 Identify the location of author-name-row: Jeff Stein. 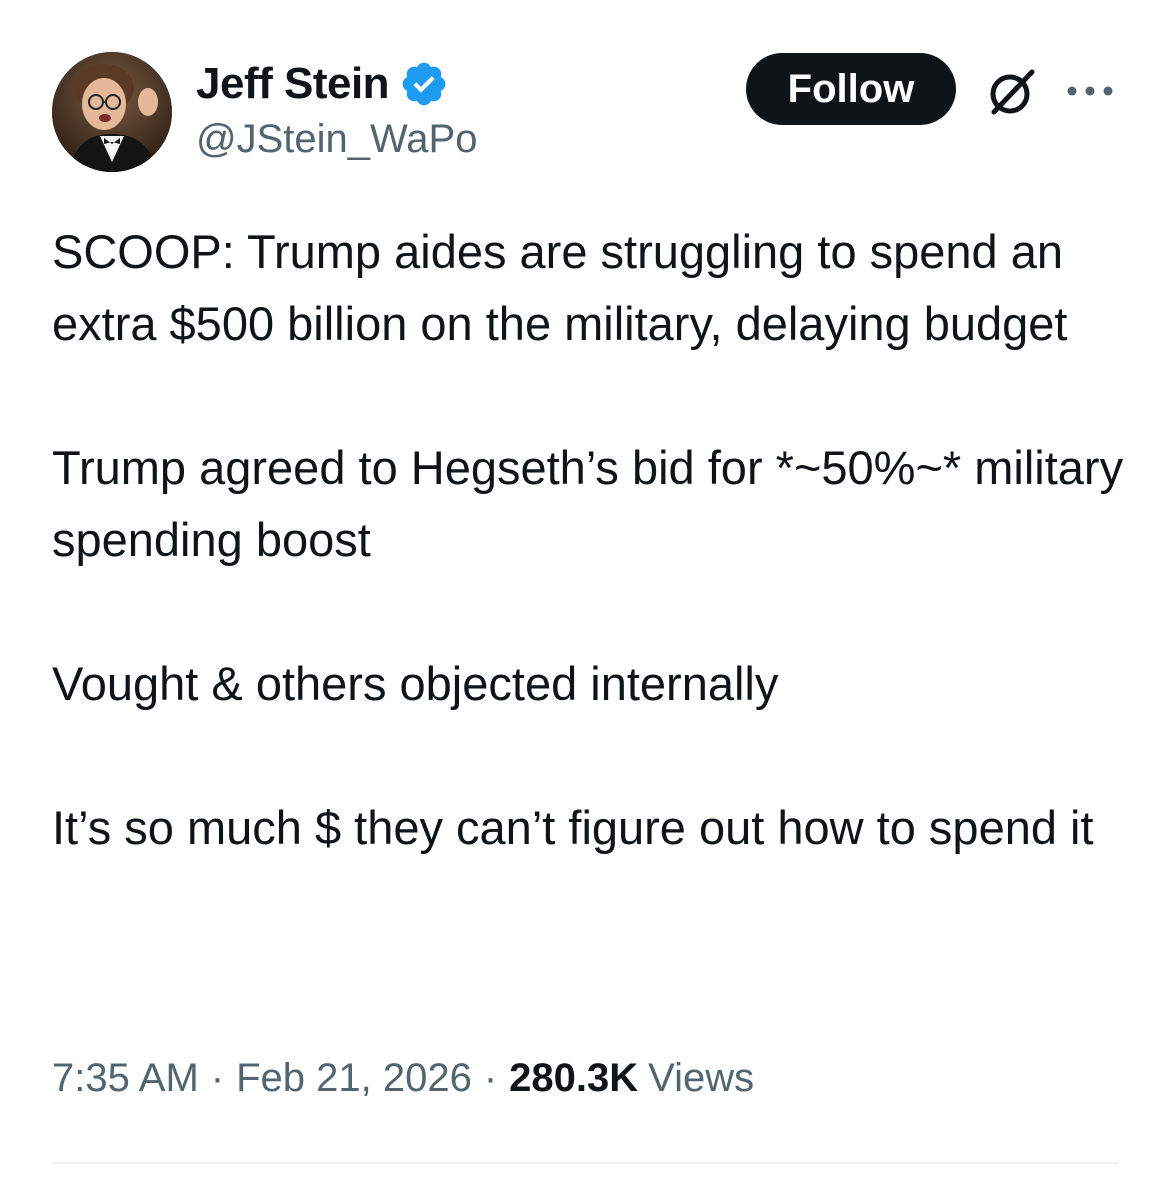
(322, 84).